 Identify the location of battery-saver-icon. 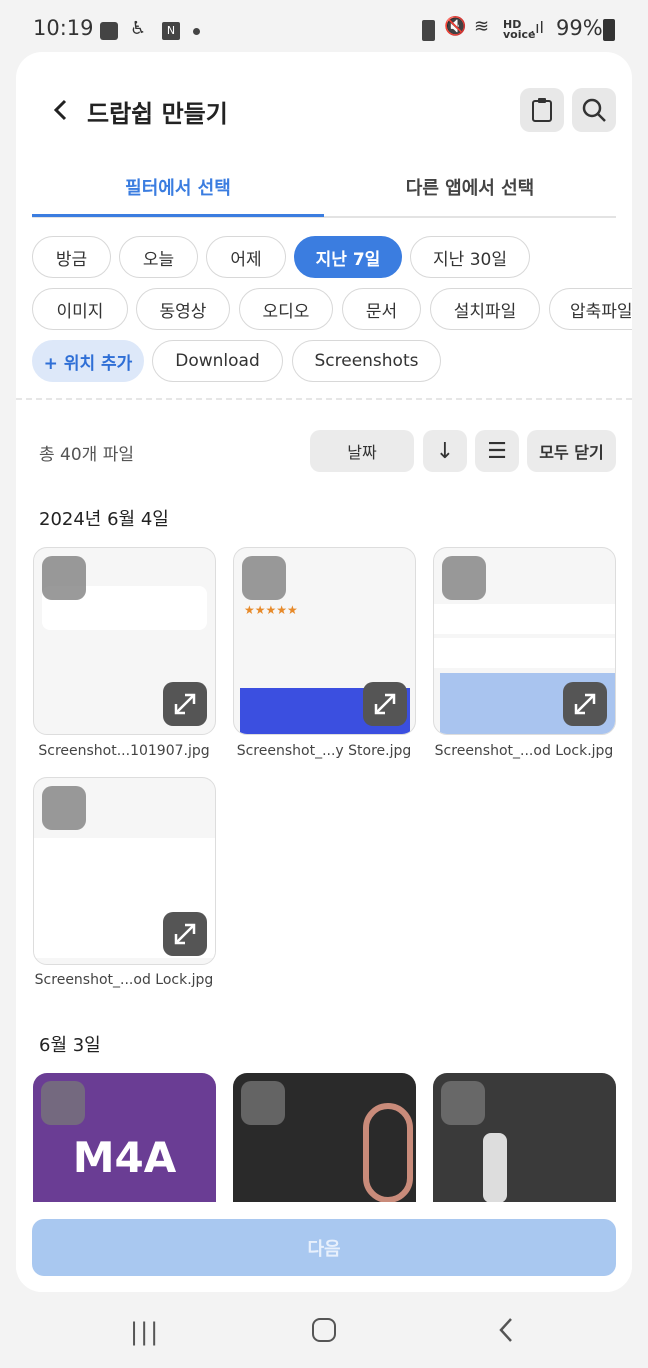
(428, 30).